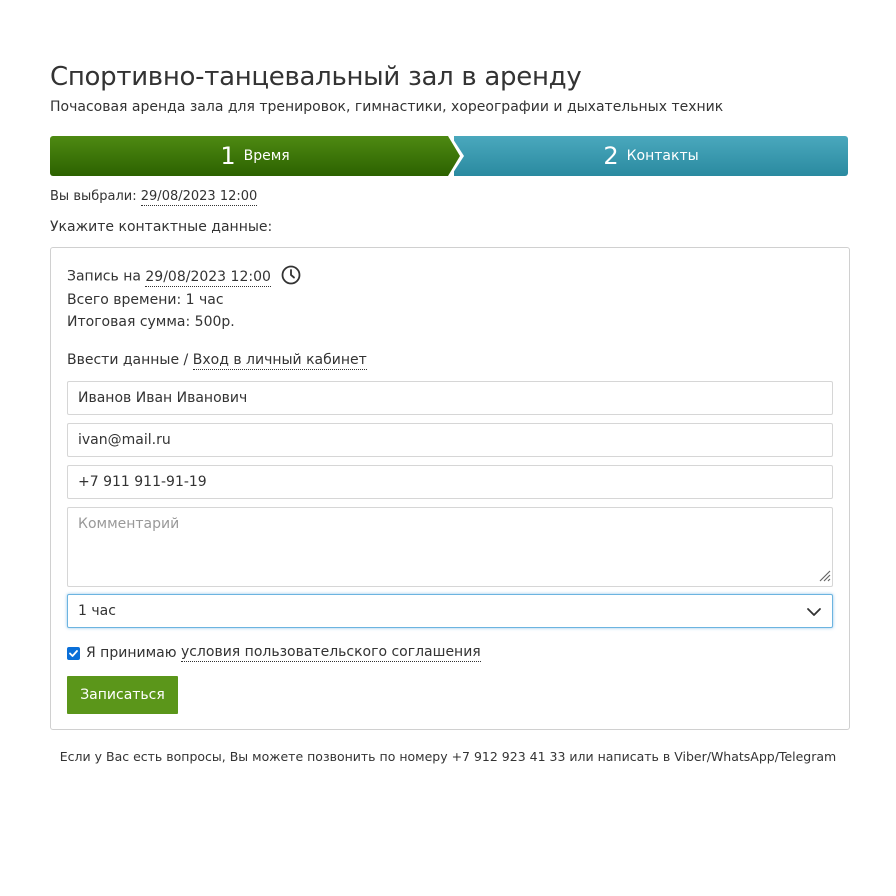 The image size is (896, 896). Describe the element at coordinates (97, 611) in the screenshot. I see `duration-selected-value: 1 час` at that location.